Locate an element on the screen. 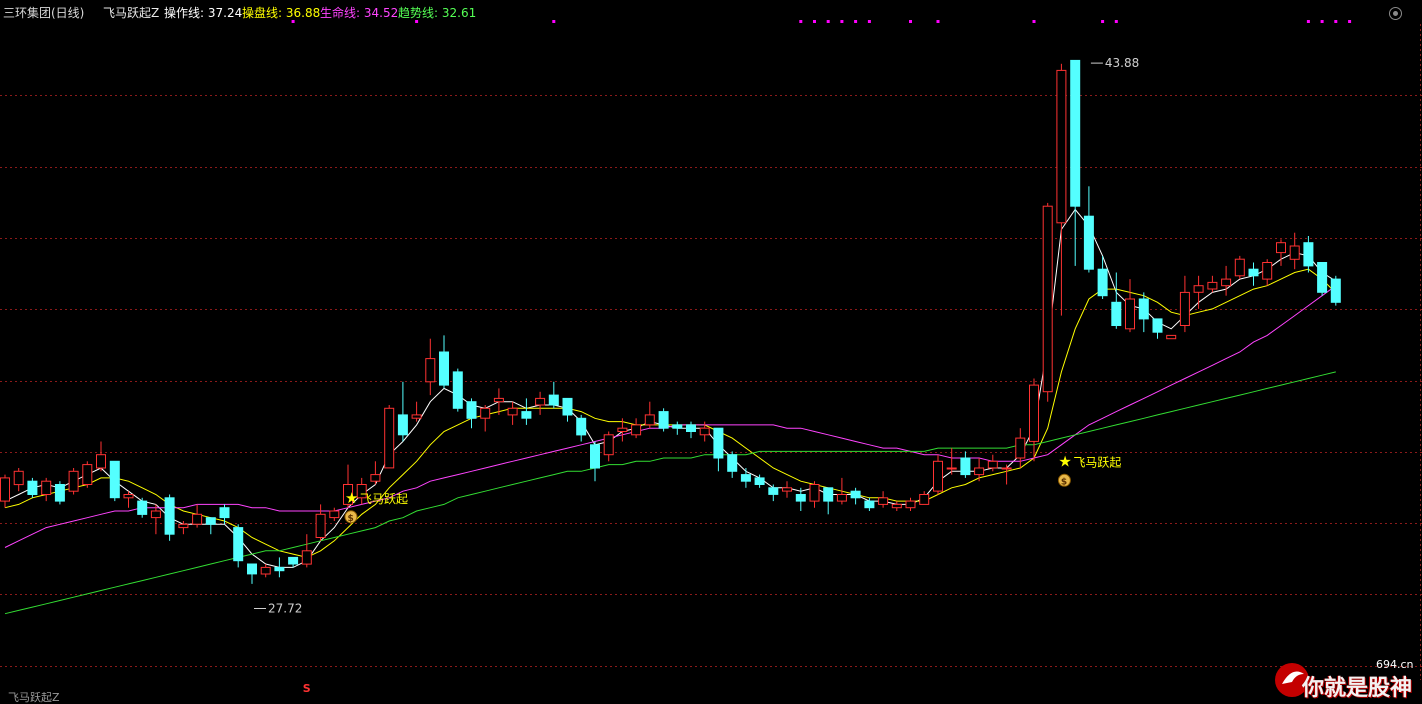 The width and height of the screenshot is (1422, 704). signal-label: 飞马跃起 is located at coordinates (384, 499).